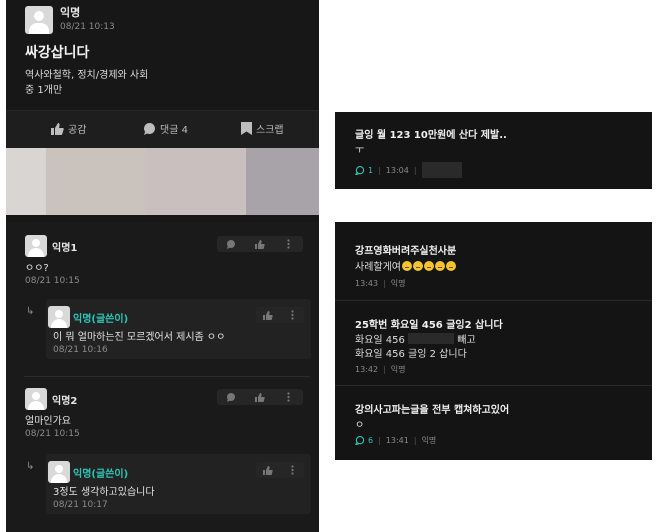 The image size is (658, 532). Describe the element at coordinates (167, 376) in the screenshot. I see `comment-divider` at that location.